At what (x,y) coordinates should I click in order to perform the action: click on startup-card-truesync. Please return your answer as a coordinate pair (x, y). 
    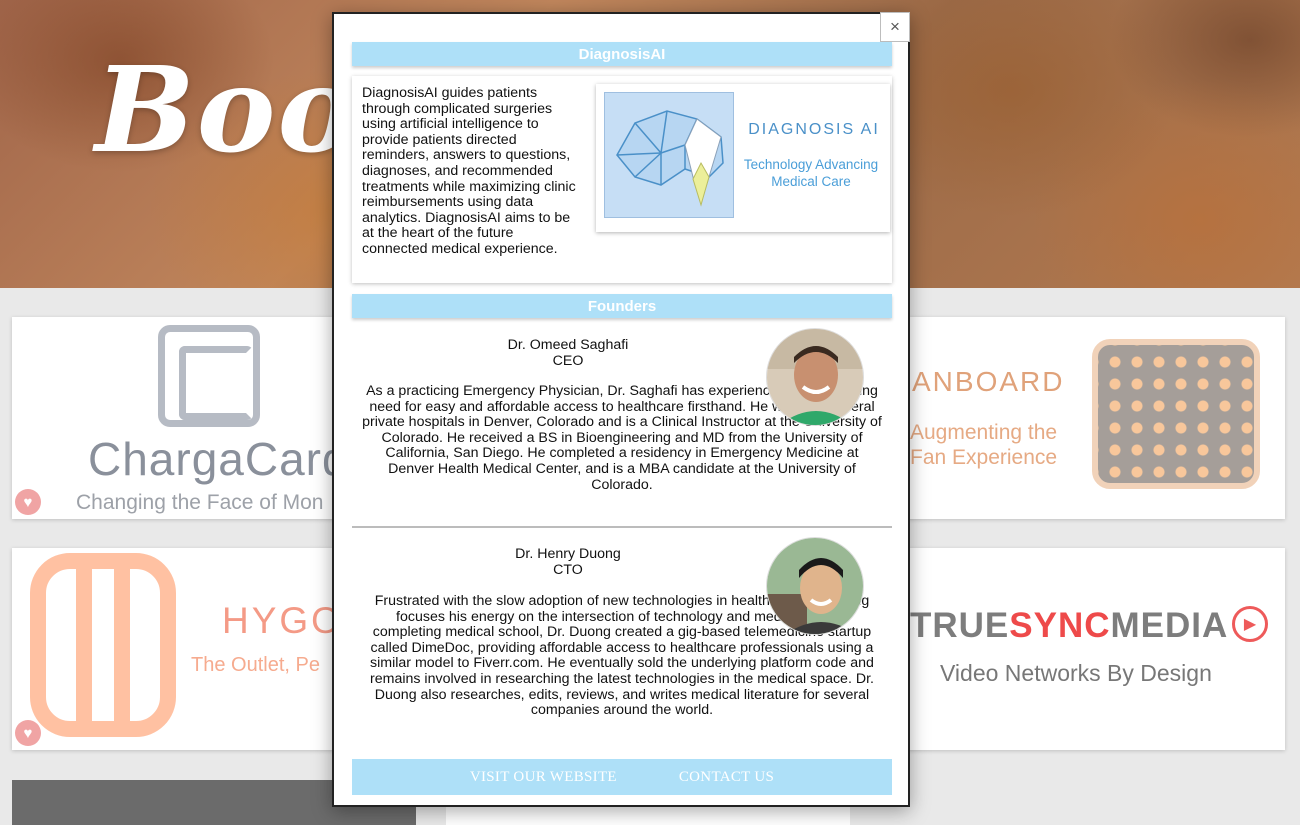
    Looking at the image, I should click on (1082, 649).